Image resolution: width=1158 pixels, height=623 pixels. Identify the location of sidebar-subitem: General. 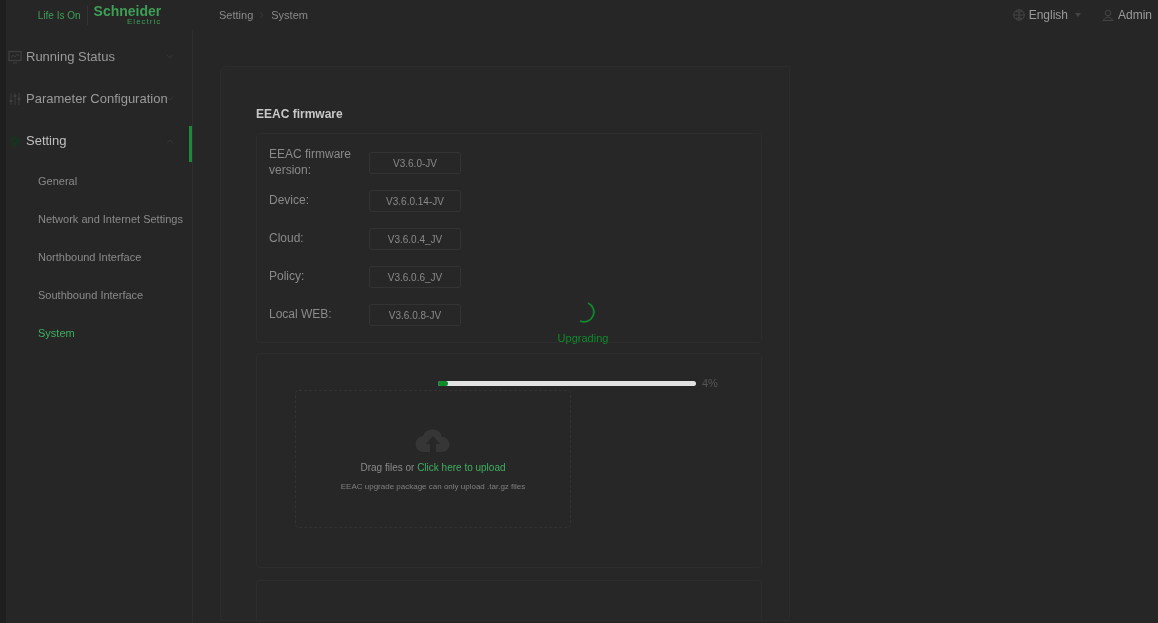
(99, 181).